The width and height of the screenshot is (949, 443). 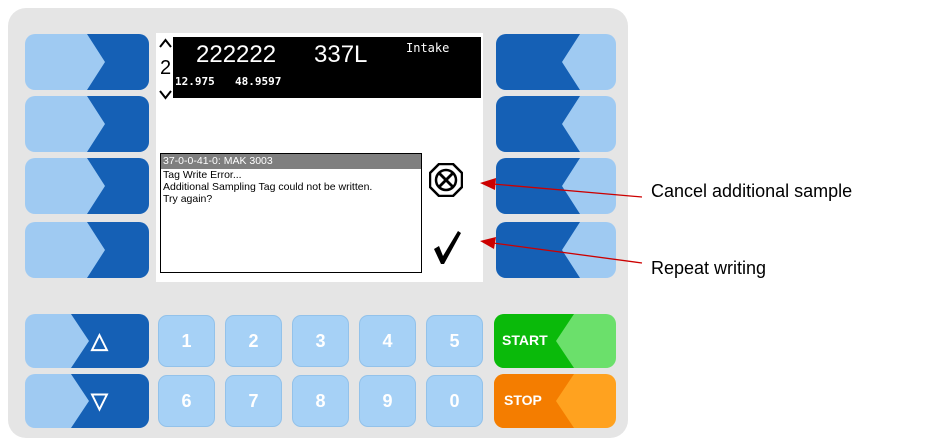 What do you see at coordinates (555, 341) in the screenshot?
I see `start-button: START` at bounding box center [555, 341].